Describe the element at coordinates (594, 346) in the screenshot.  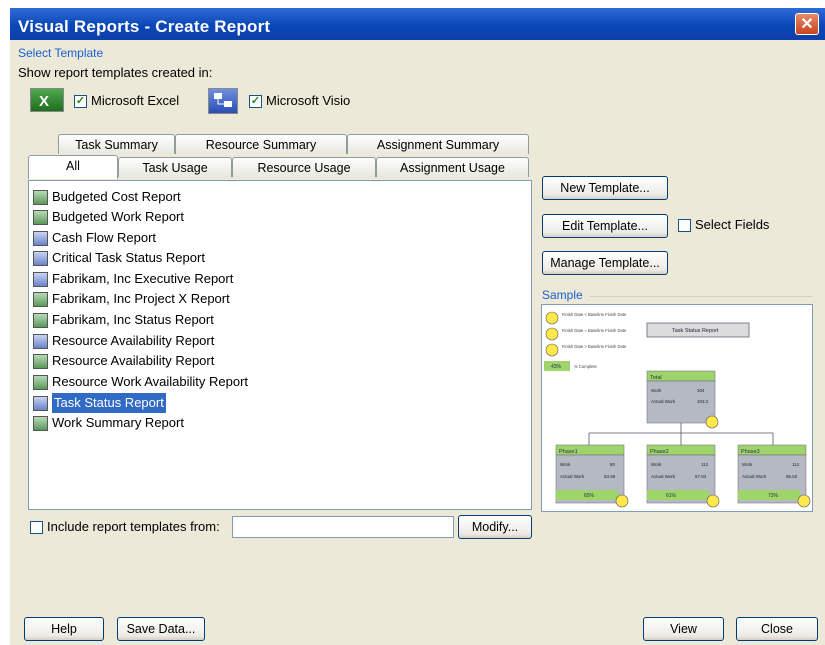
I see `svg-text:Finish Date > Baseline Finish: Finish Date > Baseline Finish Date` at that location.